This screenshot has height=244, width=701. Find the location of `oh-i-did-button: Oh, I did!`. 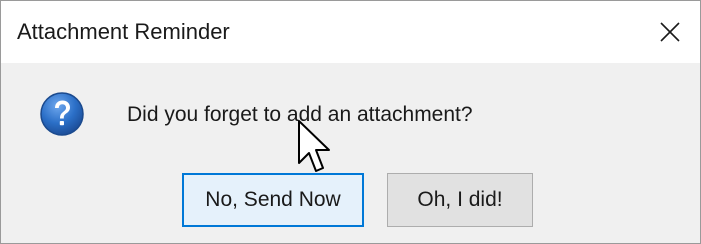

oh-i-did-button: Oh, I did! is located at coordinates (460, 200).